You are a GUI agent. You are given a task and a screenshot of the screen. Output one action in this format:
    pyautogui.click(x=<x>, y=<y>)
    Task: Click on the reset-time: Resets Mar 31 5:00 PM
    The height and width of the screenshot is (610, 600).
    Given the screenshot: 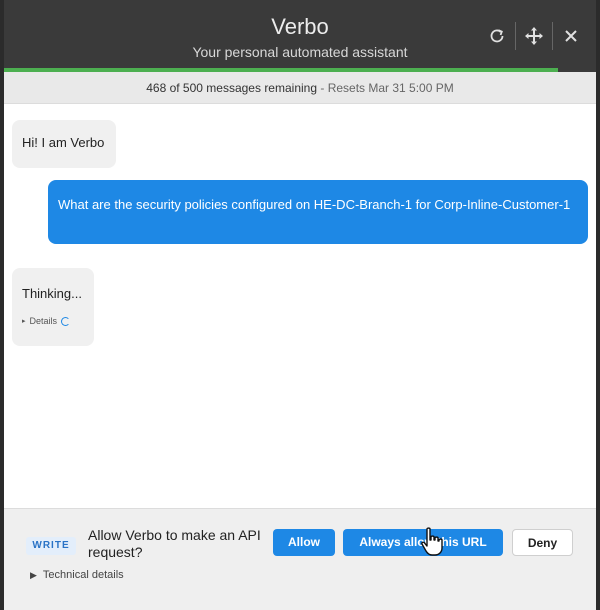 What is the action you would take?
    pyautogui.click(x=390, y=88)
    